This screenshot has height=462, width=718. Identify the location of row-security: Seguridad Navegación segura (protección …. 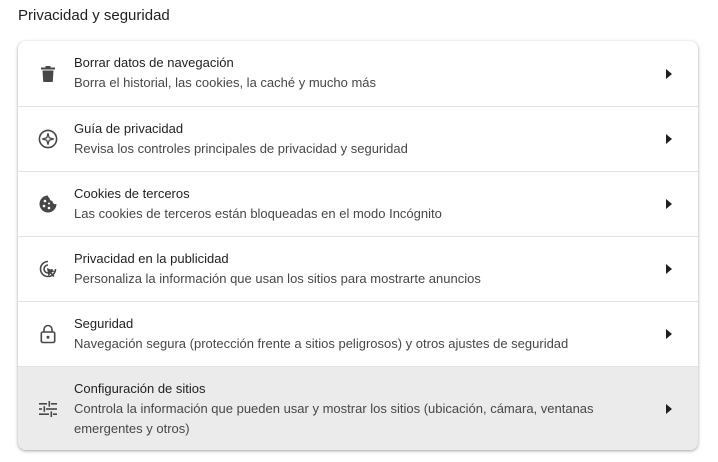
(358, 333).